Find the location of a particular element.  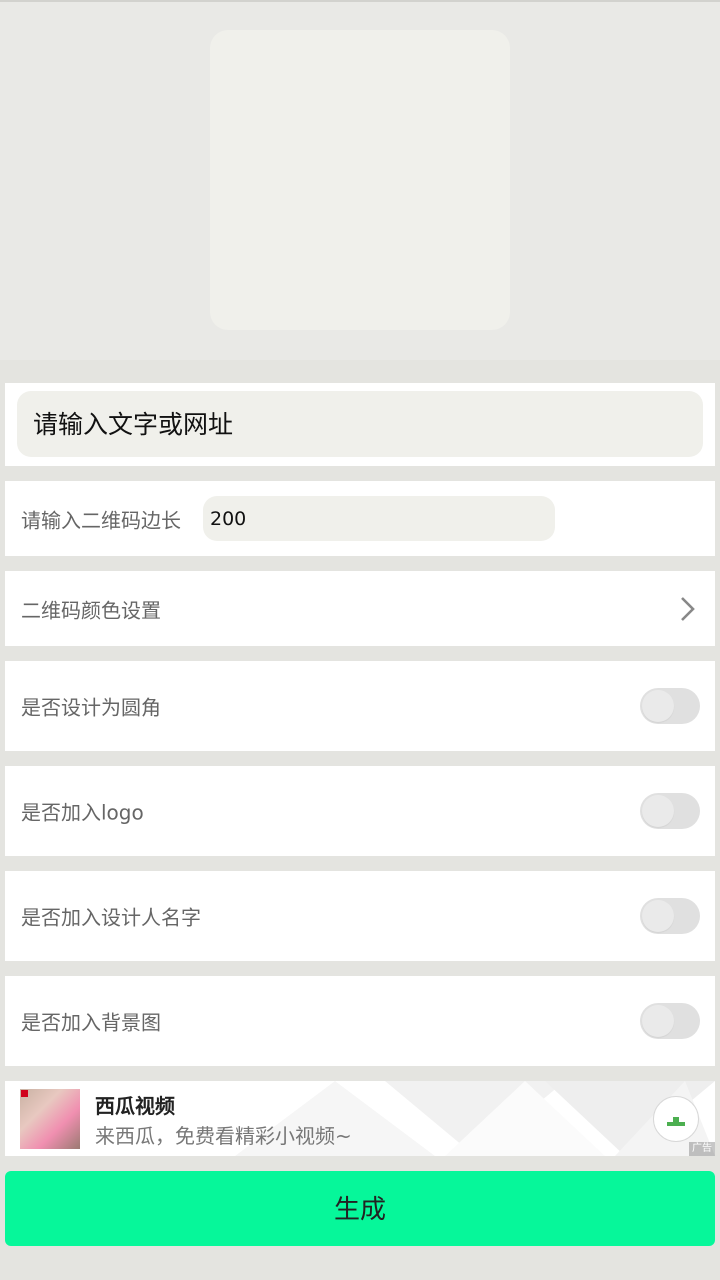

rounded-row: 是否设计为圆角 is located at coordinates (360, 706).